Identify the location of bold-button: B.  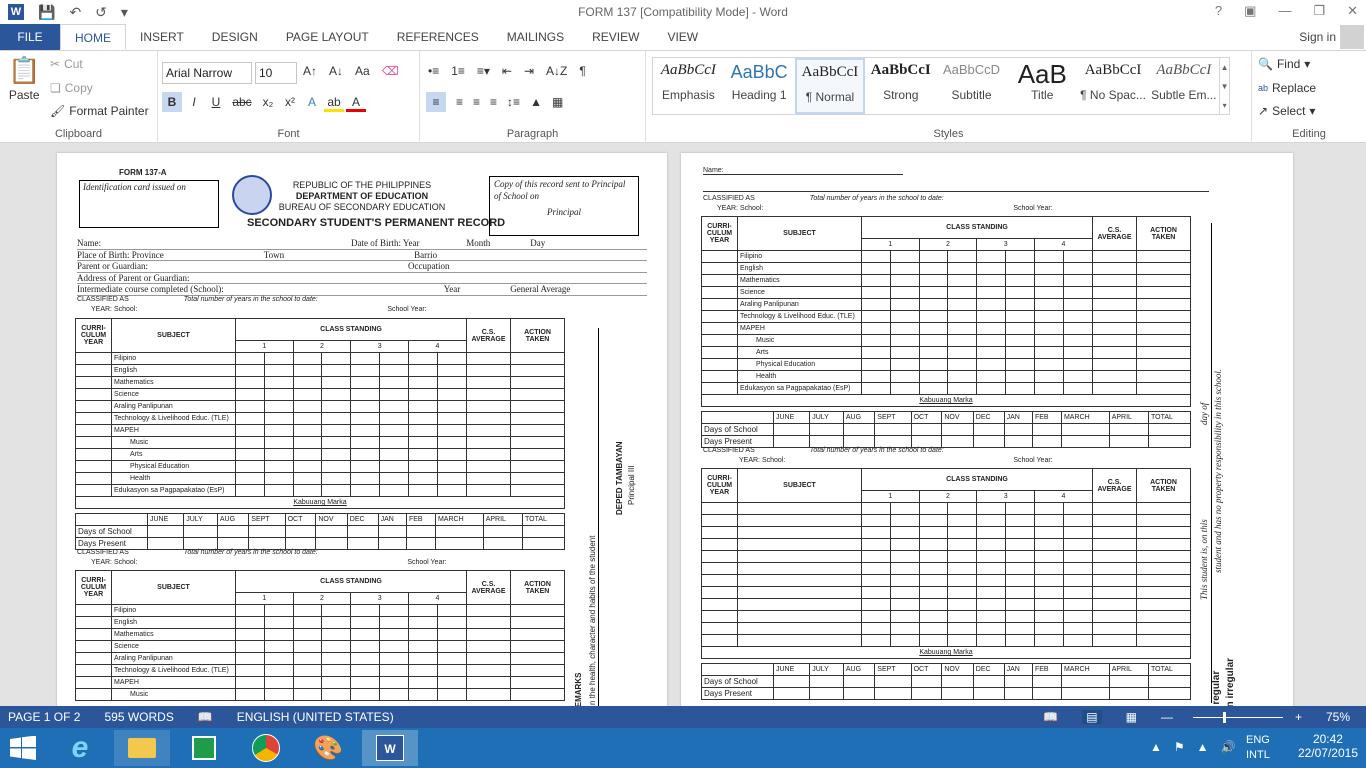
(172, 102).